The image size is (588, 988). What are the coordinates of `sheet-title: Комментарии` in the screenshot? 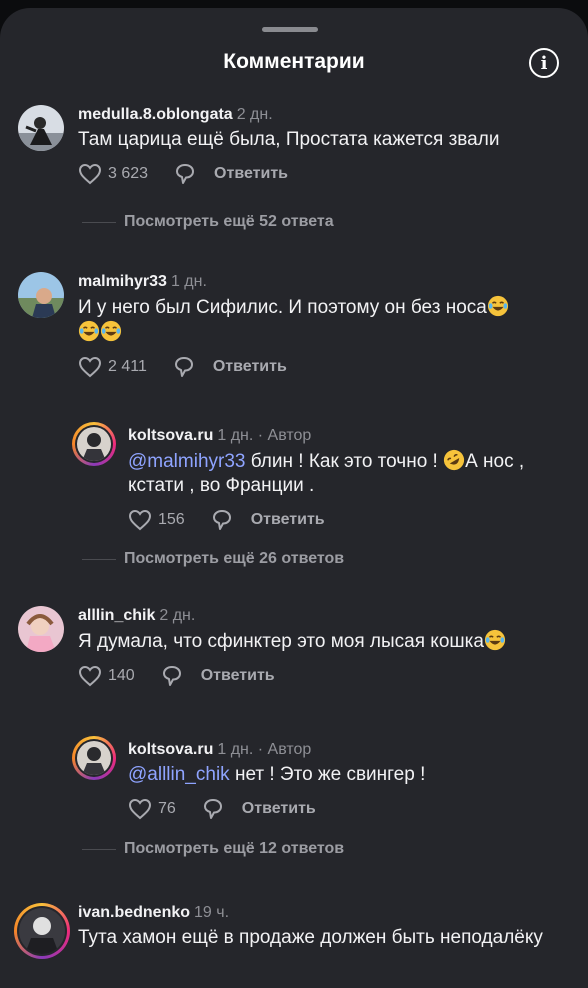 It's located at (294, 61).